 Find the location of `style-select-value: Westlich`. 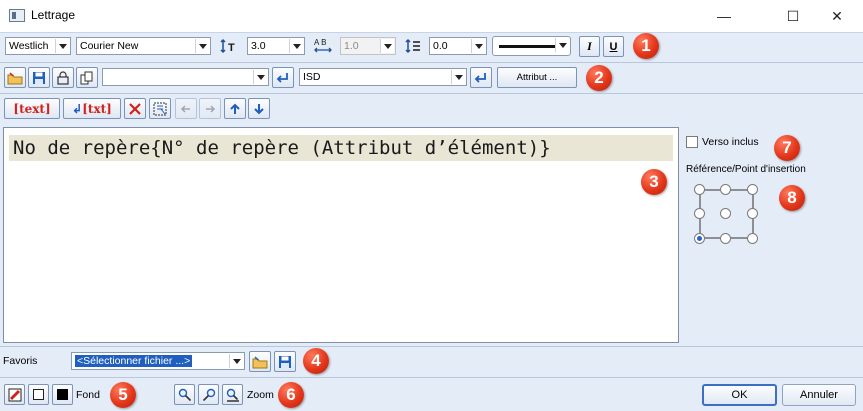

style-select-value: Westlich is located at coordinates (29, 46).